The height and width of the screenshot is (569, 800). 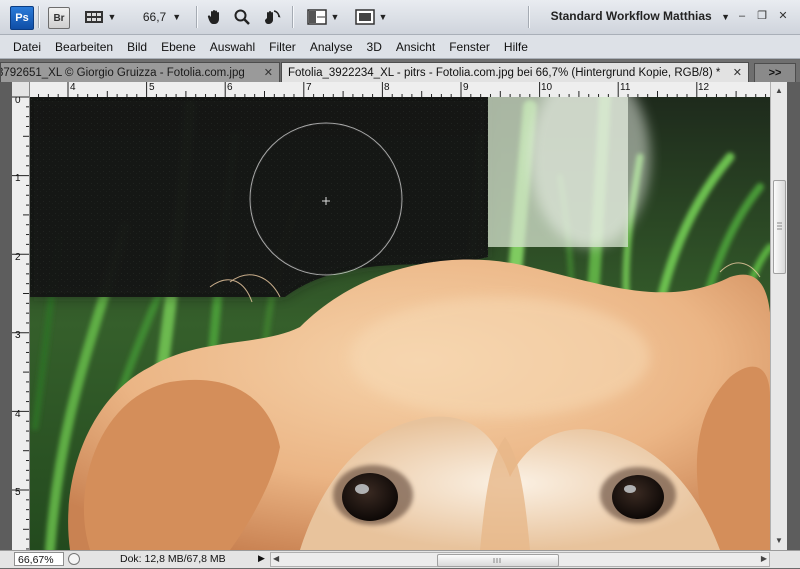 I want to click on layout-grid-icon, so click(x=316, y=17).